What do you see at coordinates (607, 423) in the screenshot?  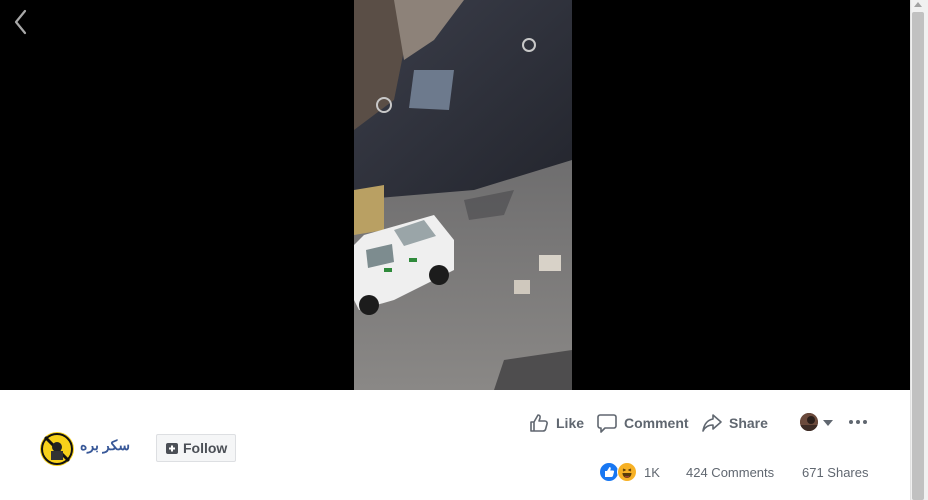 I see `speech-bubble-icon` at bounding box center [607, 423].